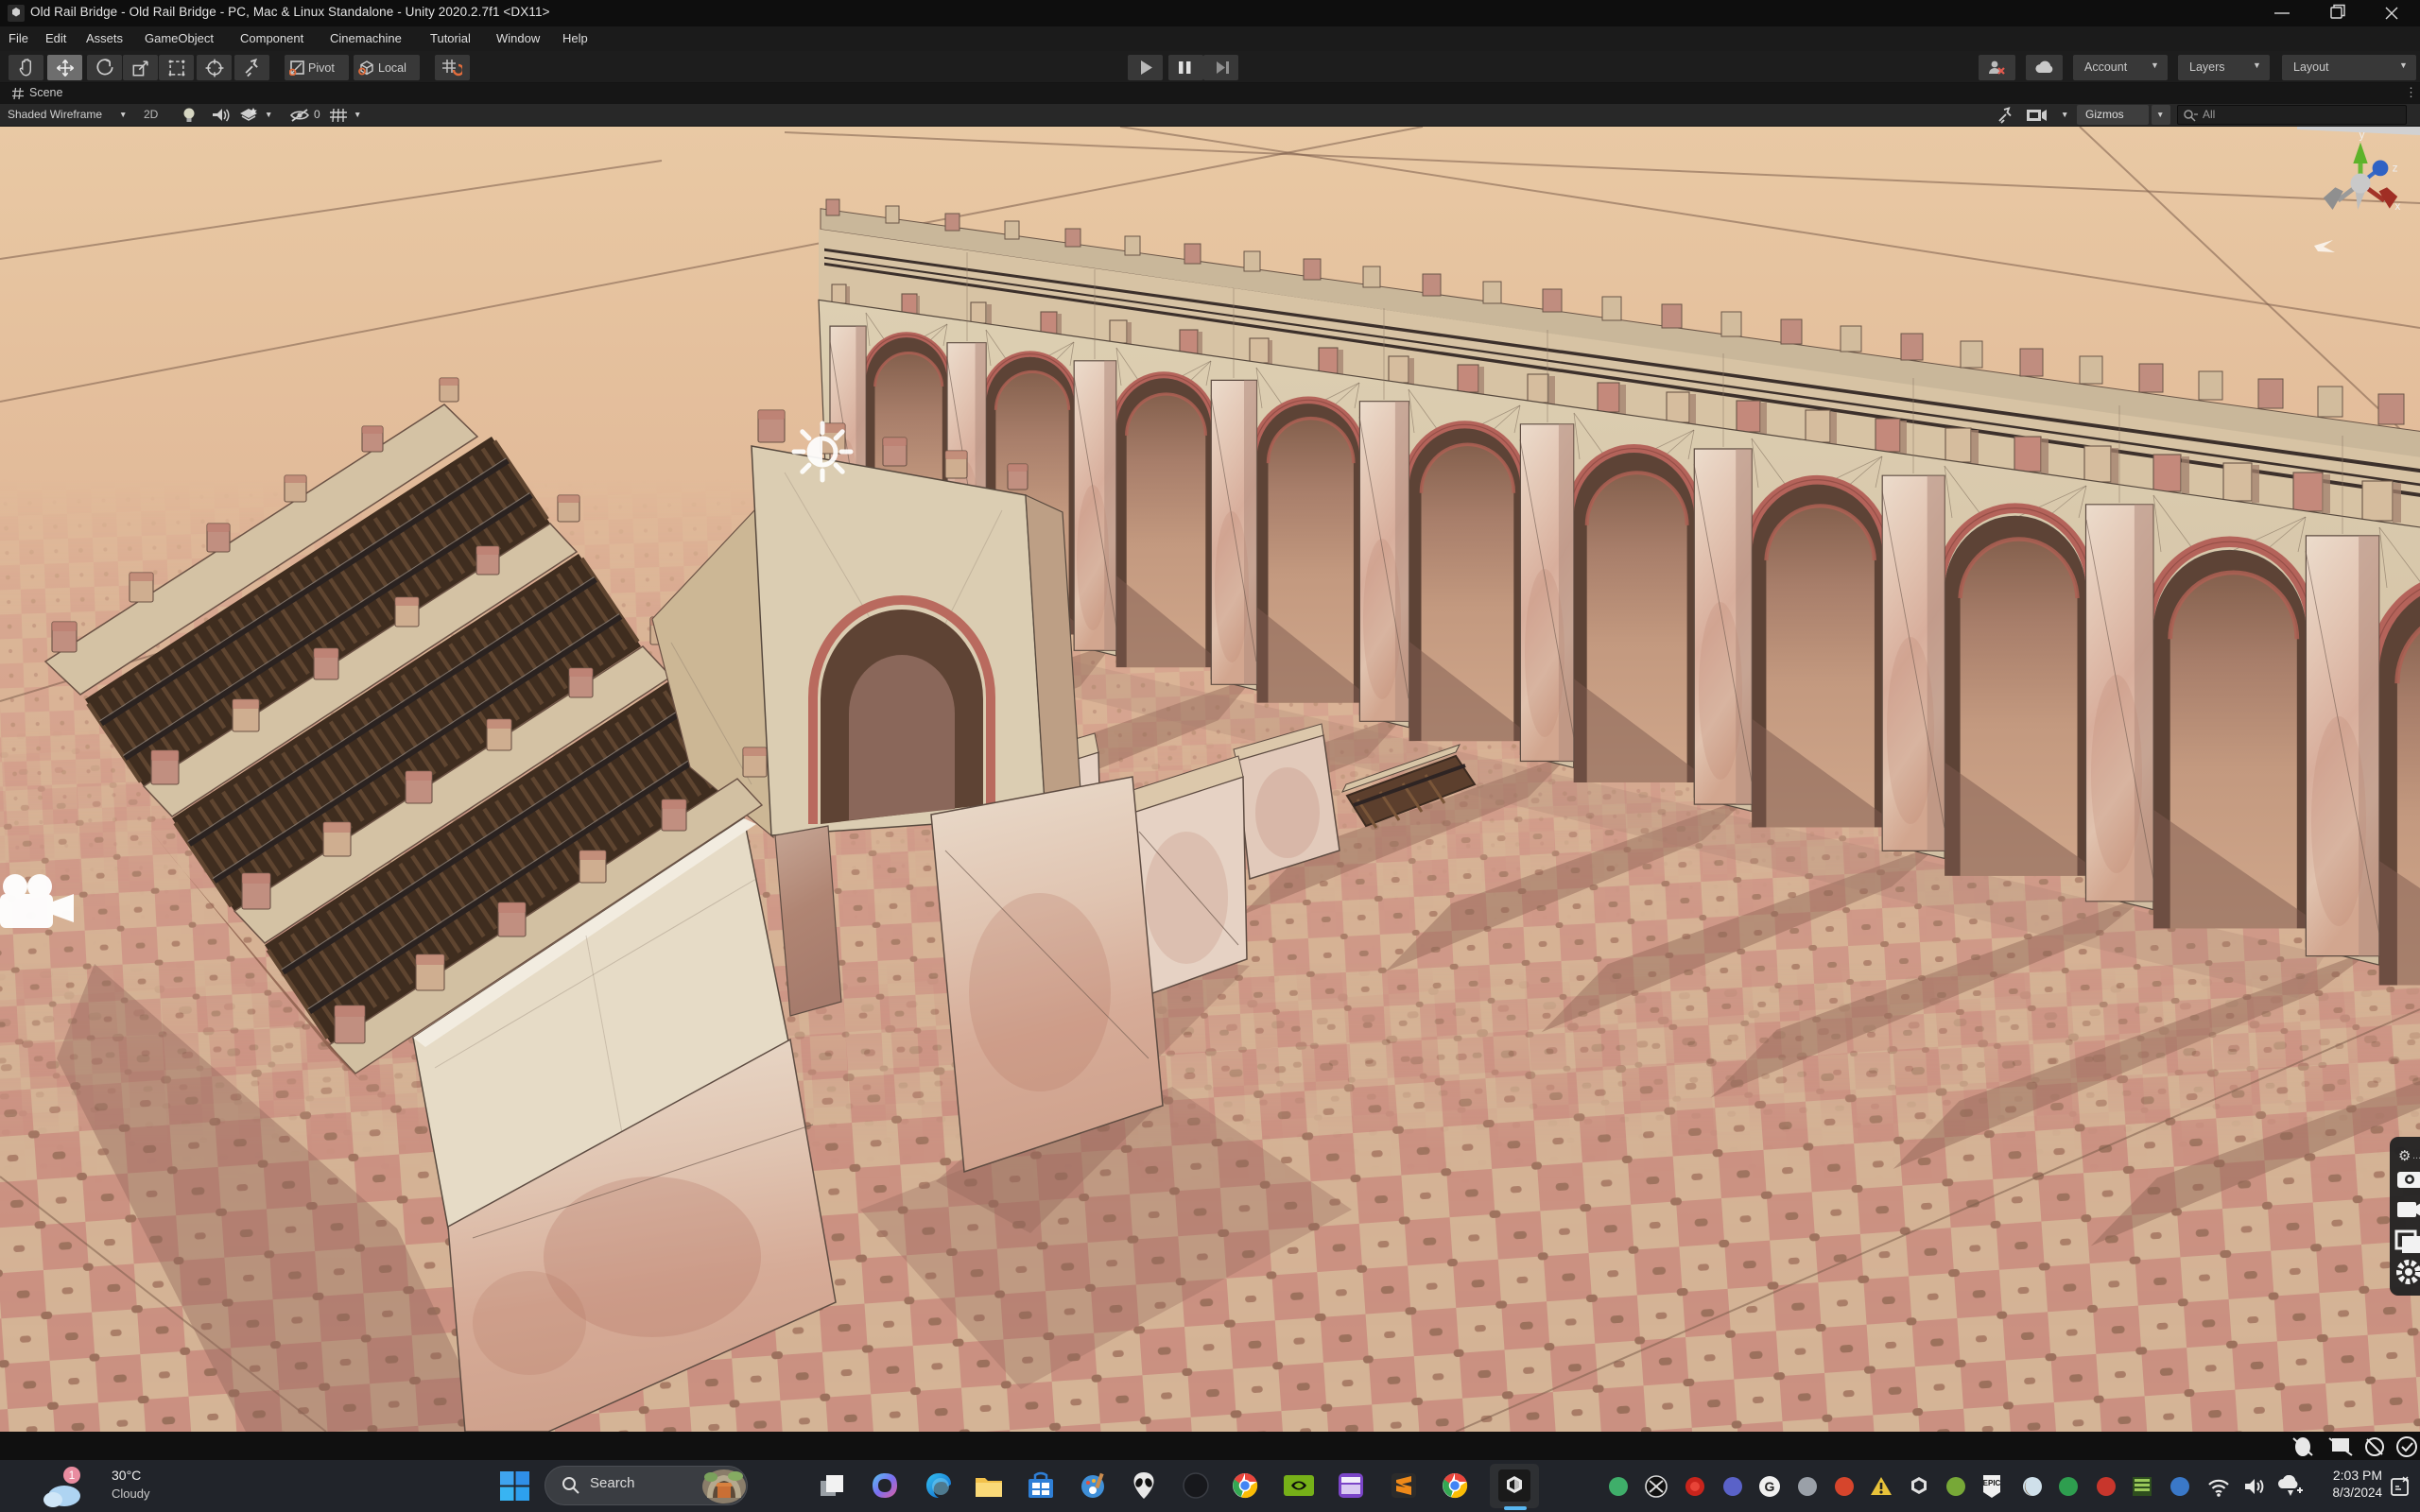  Describe the element at coordinates (72, 1475) in the screenshot. I see `svg-text: 1` at that location.